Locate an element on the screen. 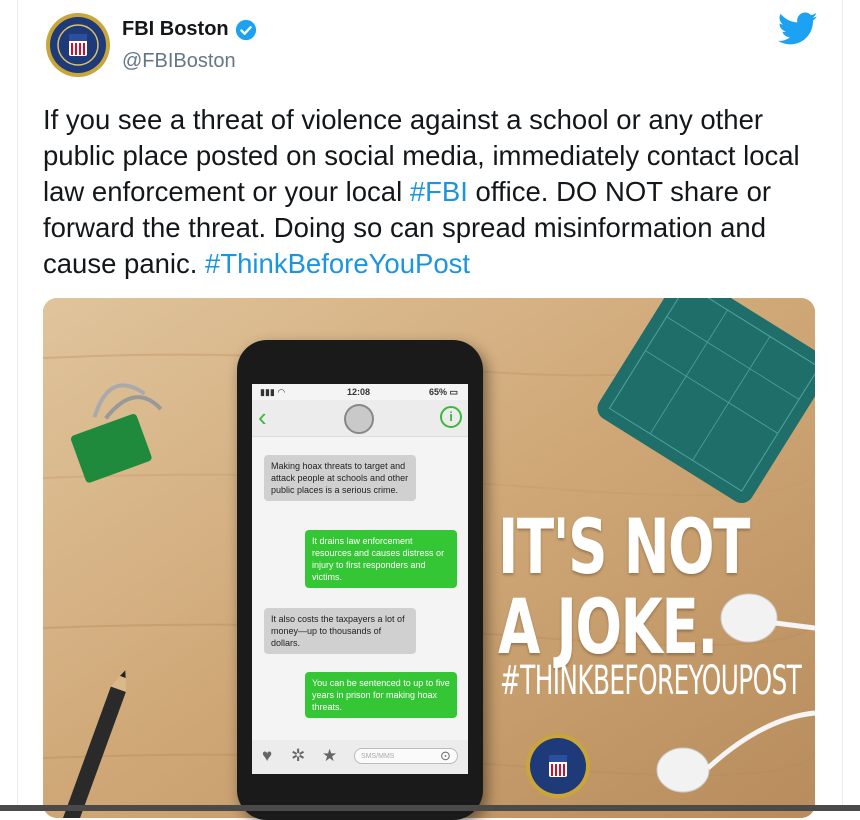 Image resolution: width=860 pixels, height=820 pixels. phone-battery: 65% ▭ is located at coordinates (443, 392).